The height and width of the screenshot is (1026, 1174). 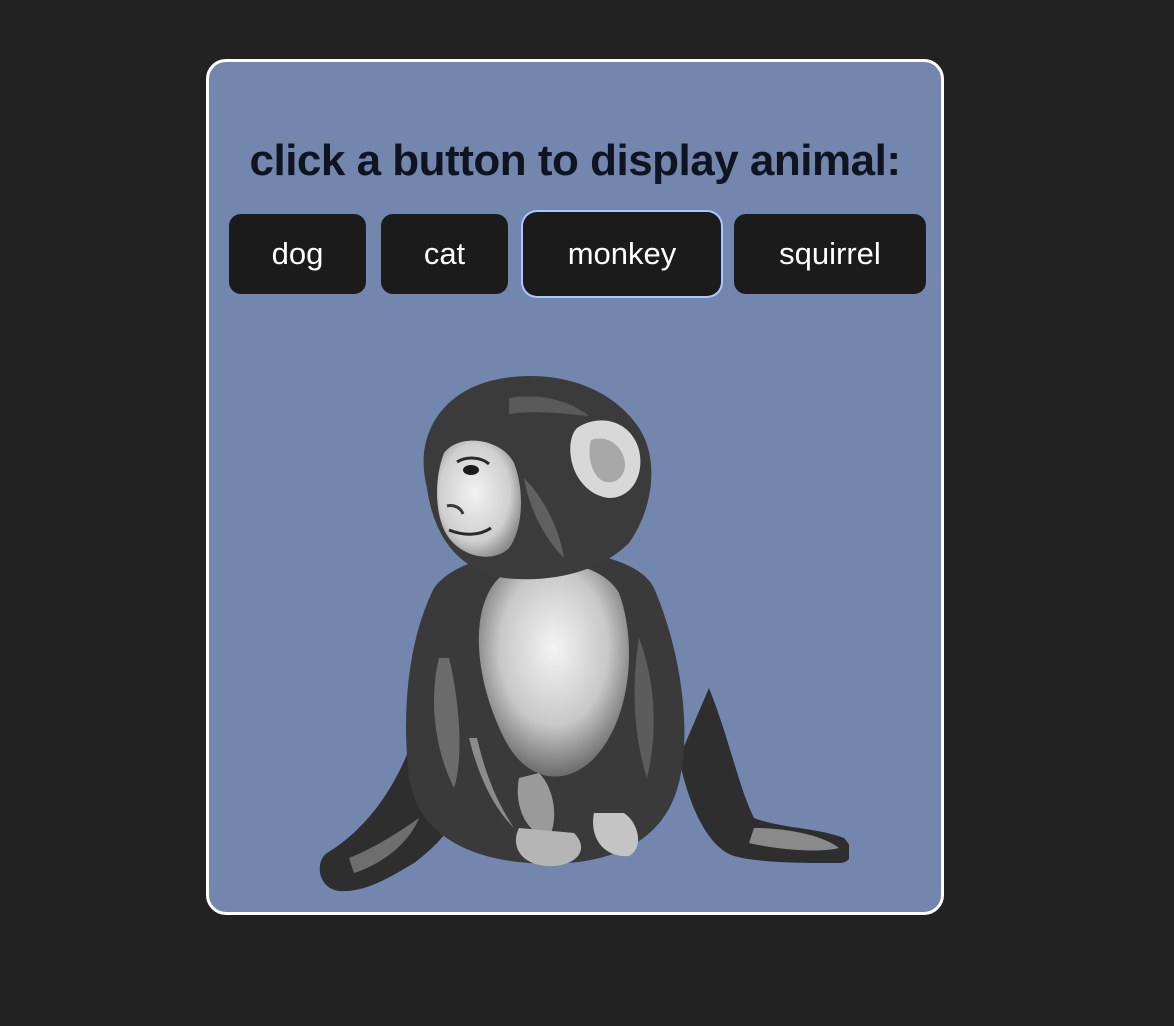 I want to click on squirrel-button: squirrel, so click(x=830, y=254).